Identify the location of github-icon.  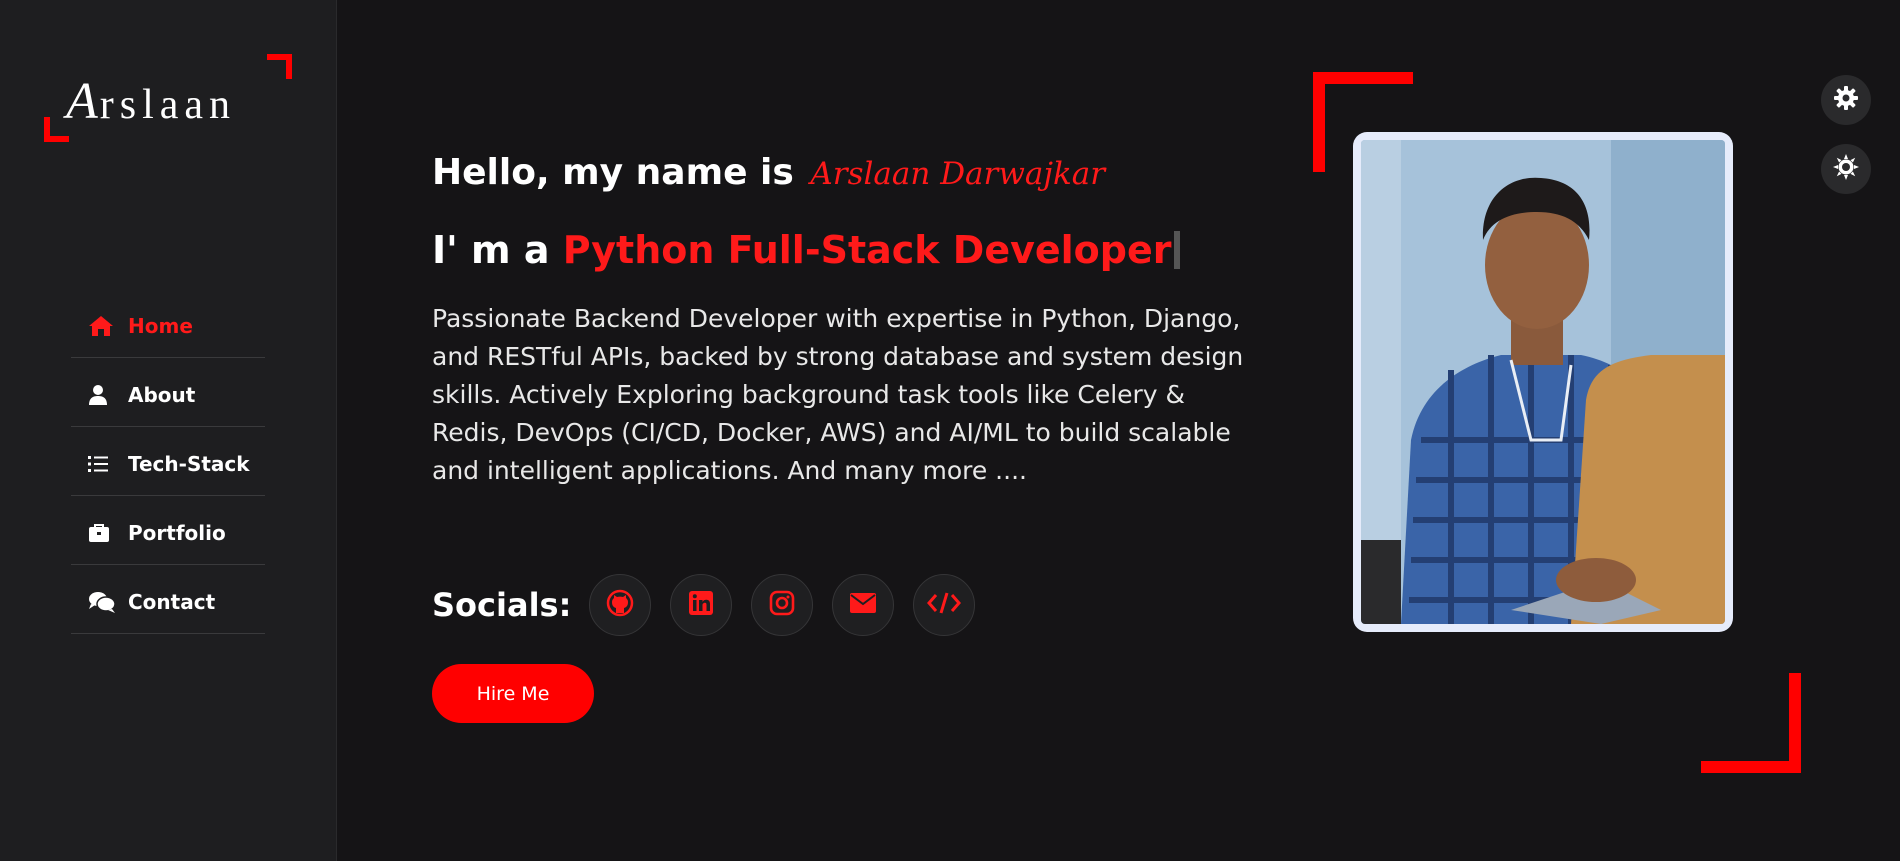
(620, 605).